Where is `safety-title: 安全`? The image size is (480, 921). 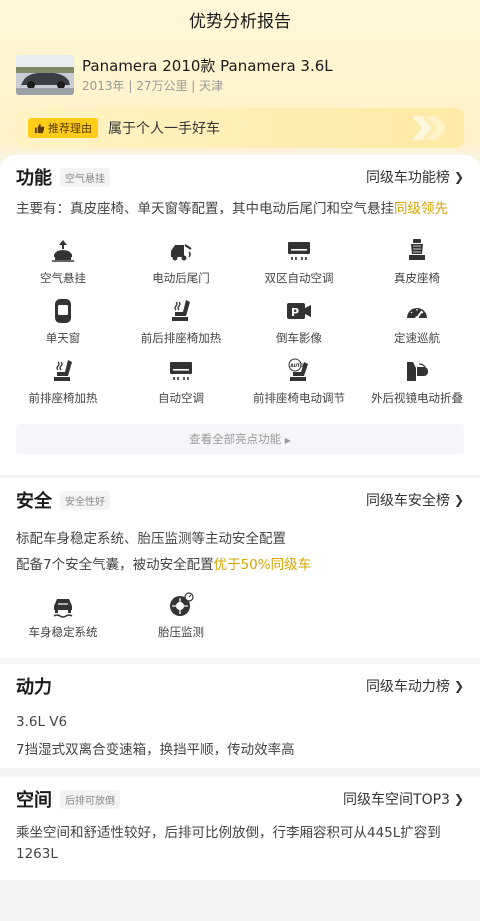 safety-title: 安全 is located at coordinates (34, 501).